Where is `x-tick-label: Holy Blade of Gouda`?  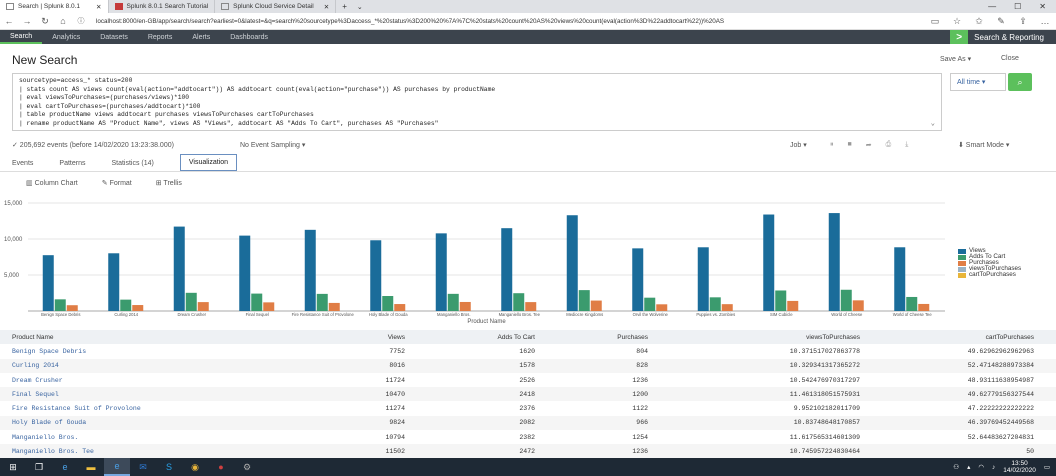
x-tick-label: Holy Blade of Gouda is located at coordinates (388, 314).